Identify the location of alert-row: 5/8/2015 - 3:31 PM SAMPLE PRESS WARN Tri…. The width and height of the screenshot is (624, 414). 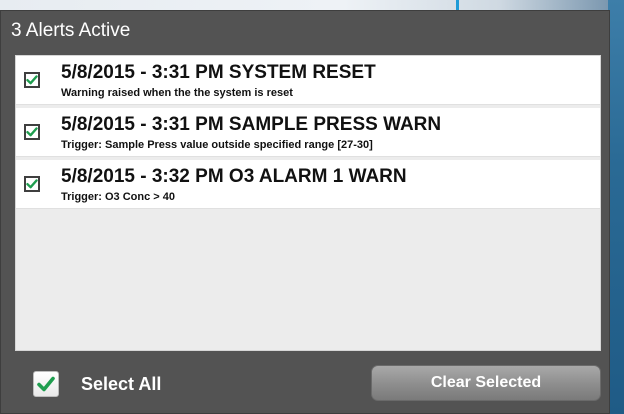
(308, 132).